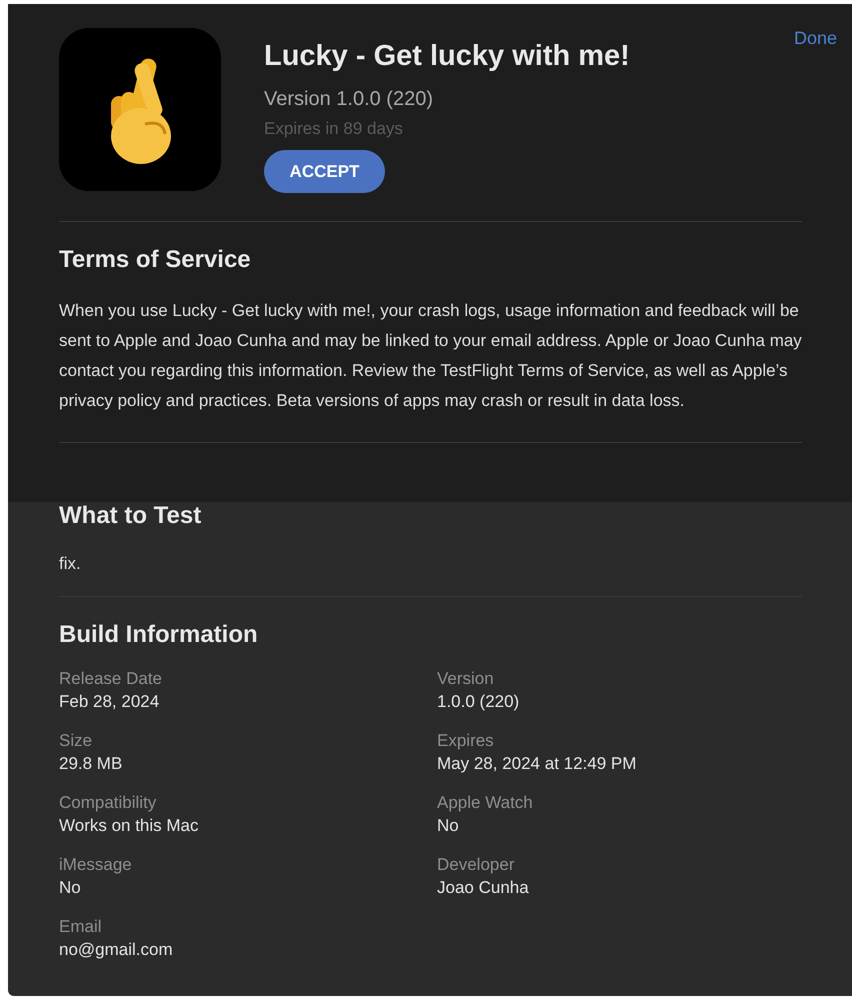 The height and width of the screenshot is (999, 852). Describe the element at coordinates (81, 927) in the screenshot. I see `field-label: Email` at that location.